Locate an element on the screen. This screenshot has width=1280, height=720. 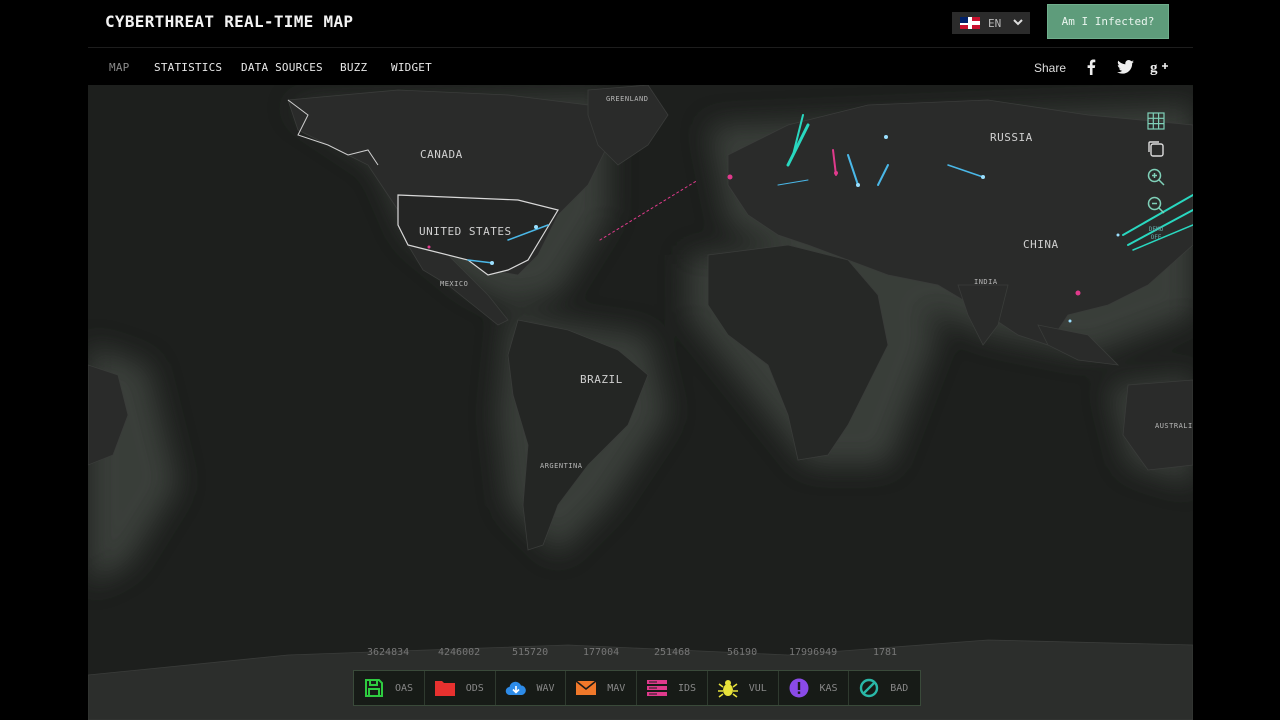
count-kas: 17996949 is located at coordinates (813, 652).